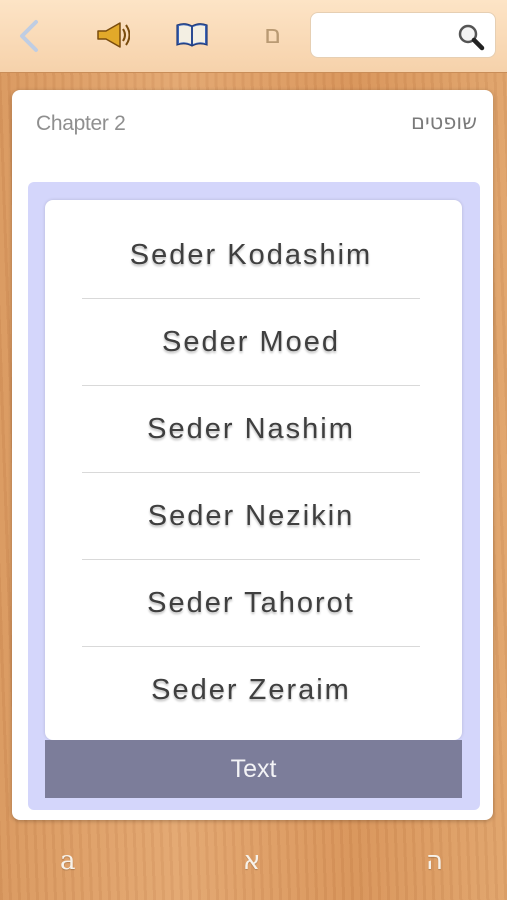 Image resolution: width=507 pixels, height=900 pixels. I want to click on picker-item-tahorot: Seder Tahorot, so click(251, 603).